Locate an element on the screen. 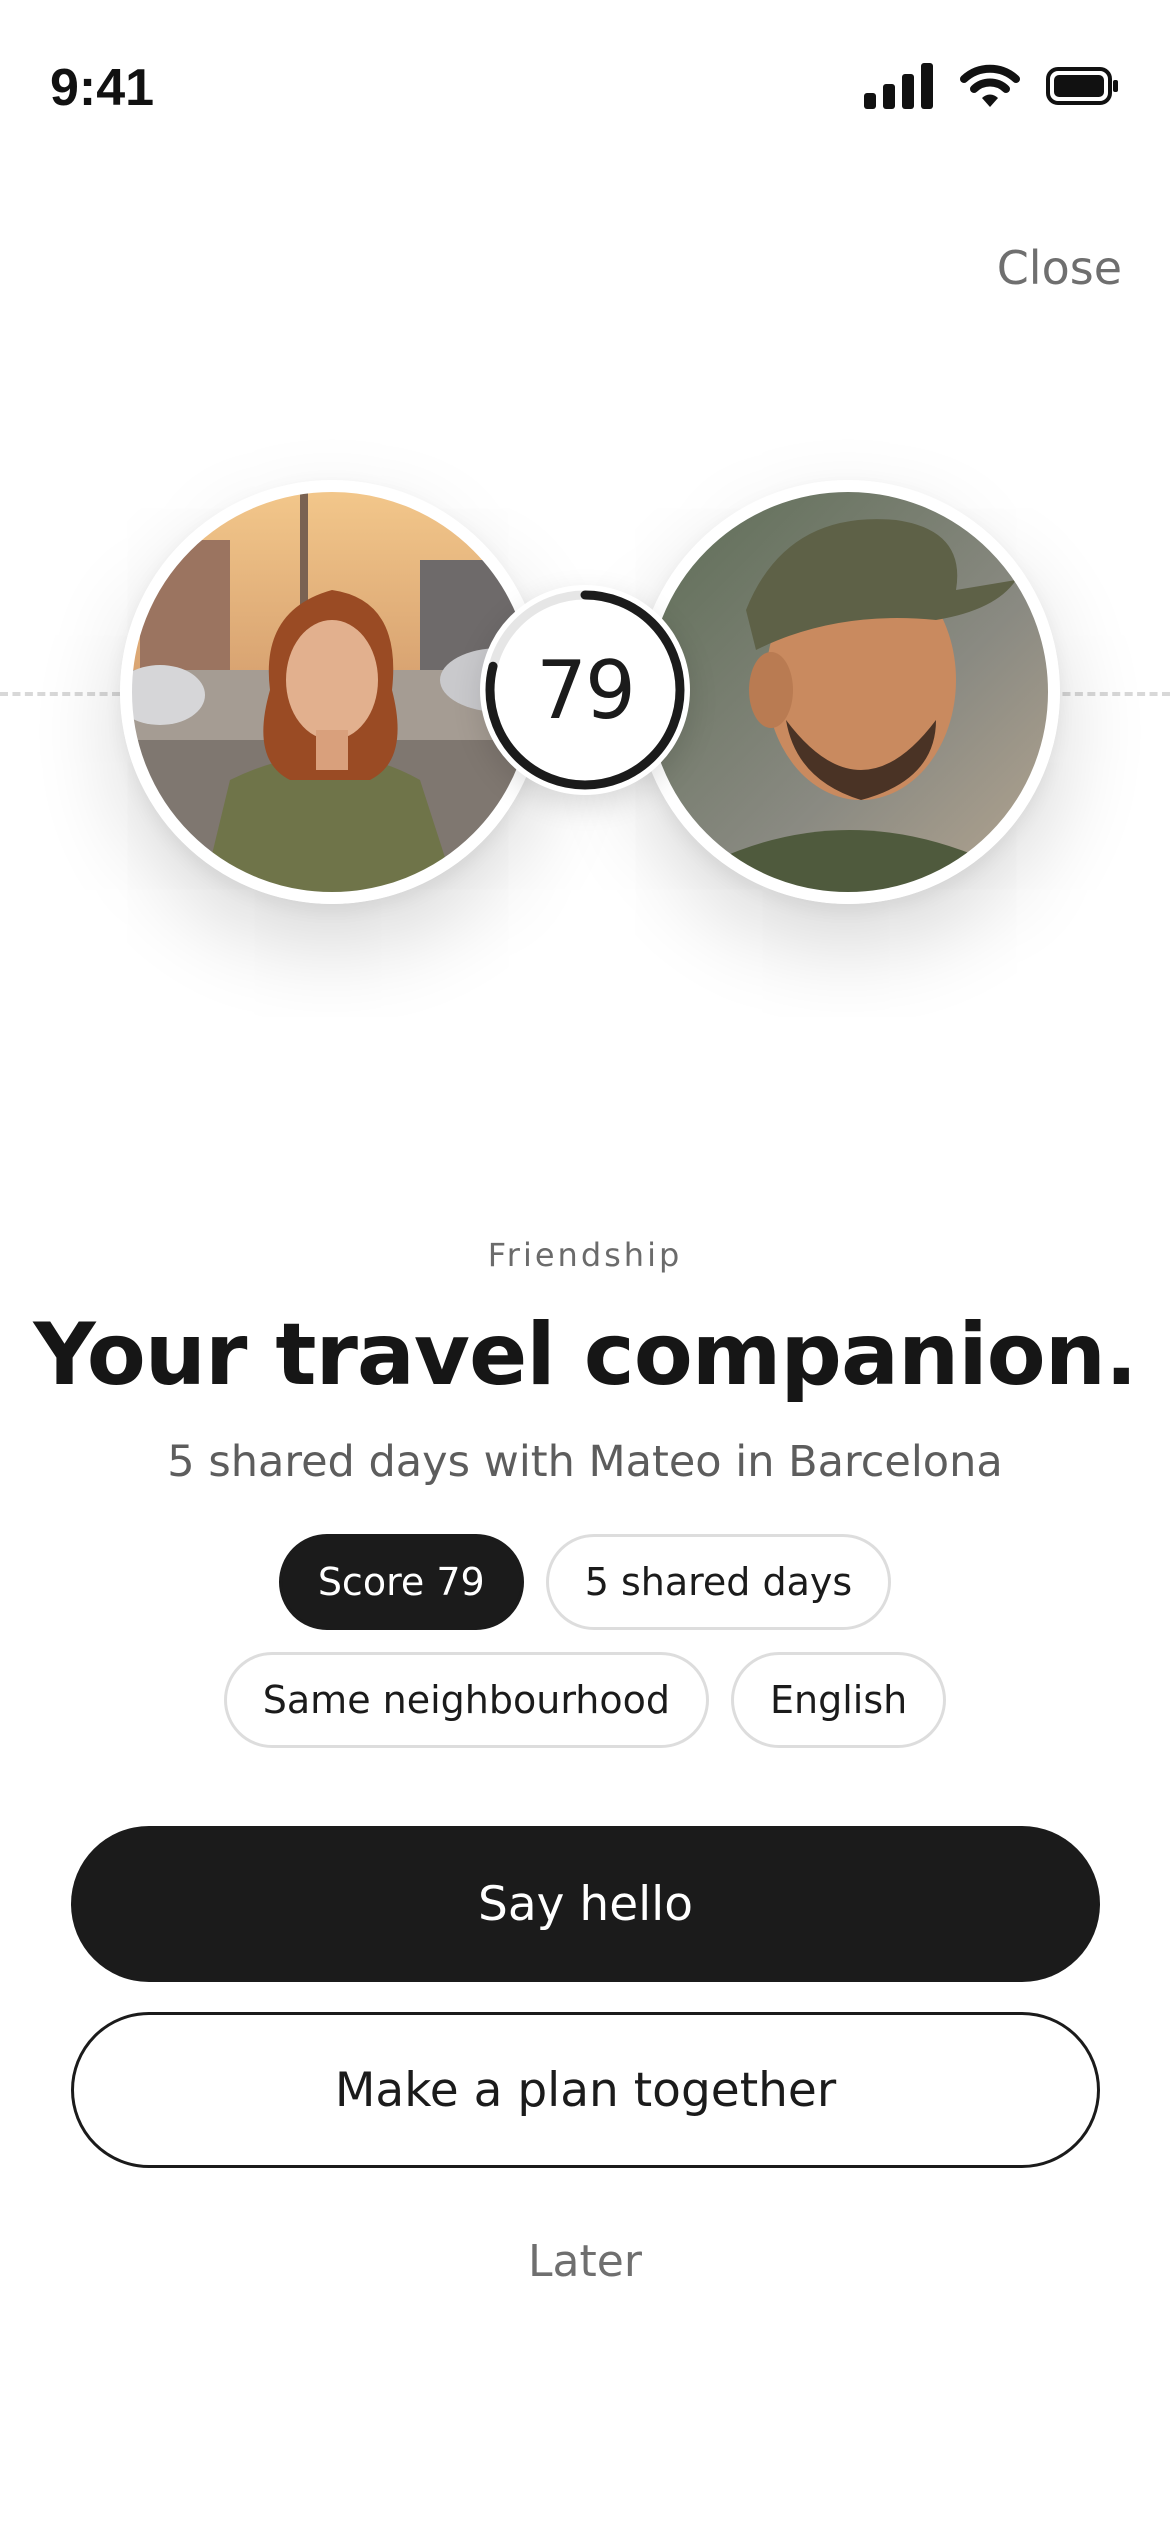  status-bar-time: 9:41 is located at coordinates (102, 88).